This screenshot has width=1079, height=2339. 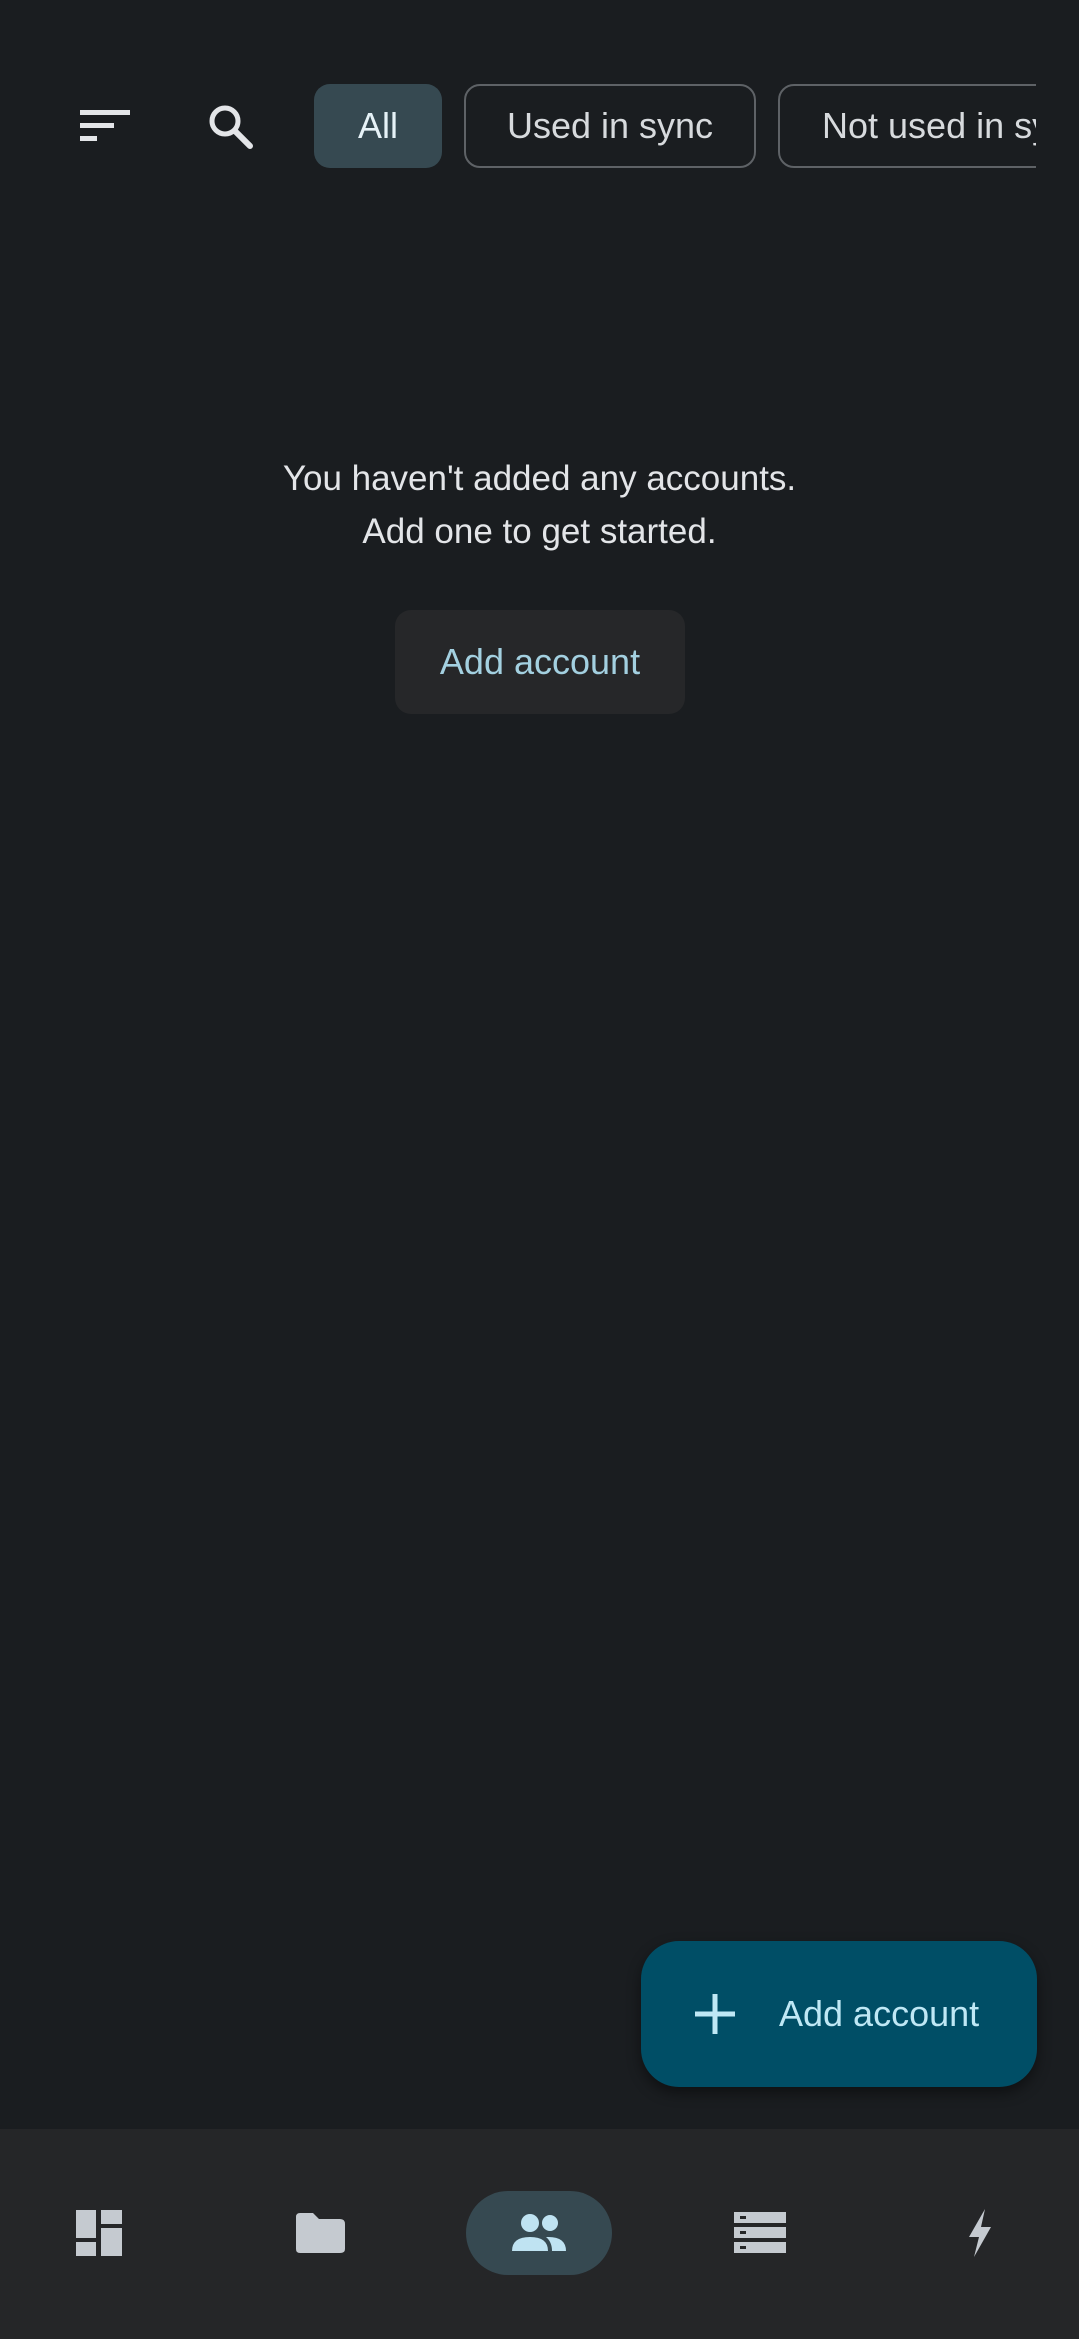 I want to click on nav-accounts, so click(x=539, y=2233).